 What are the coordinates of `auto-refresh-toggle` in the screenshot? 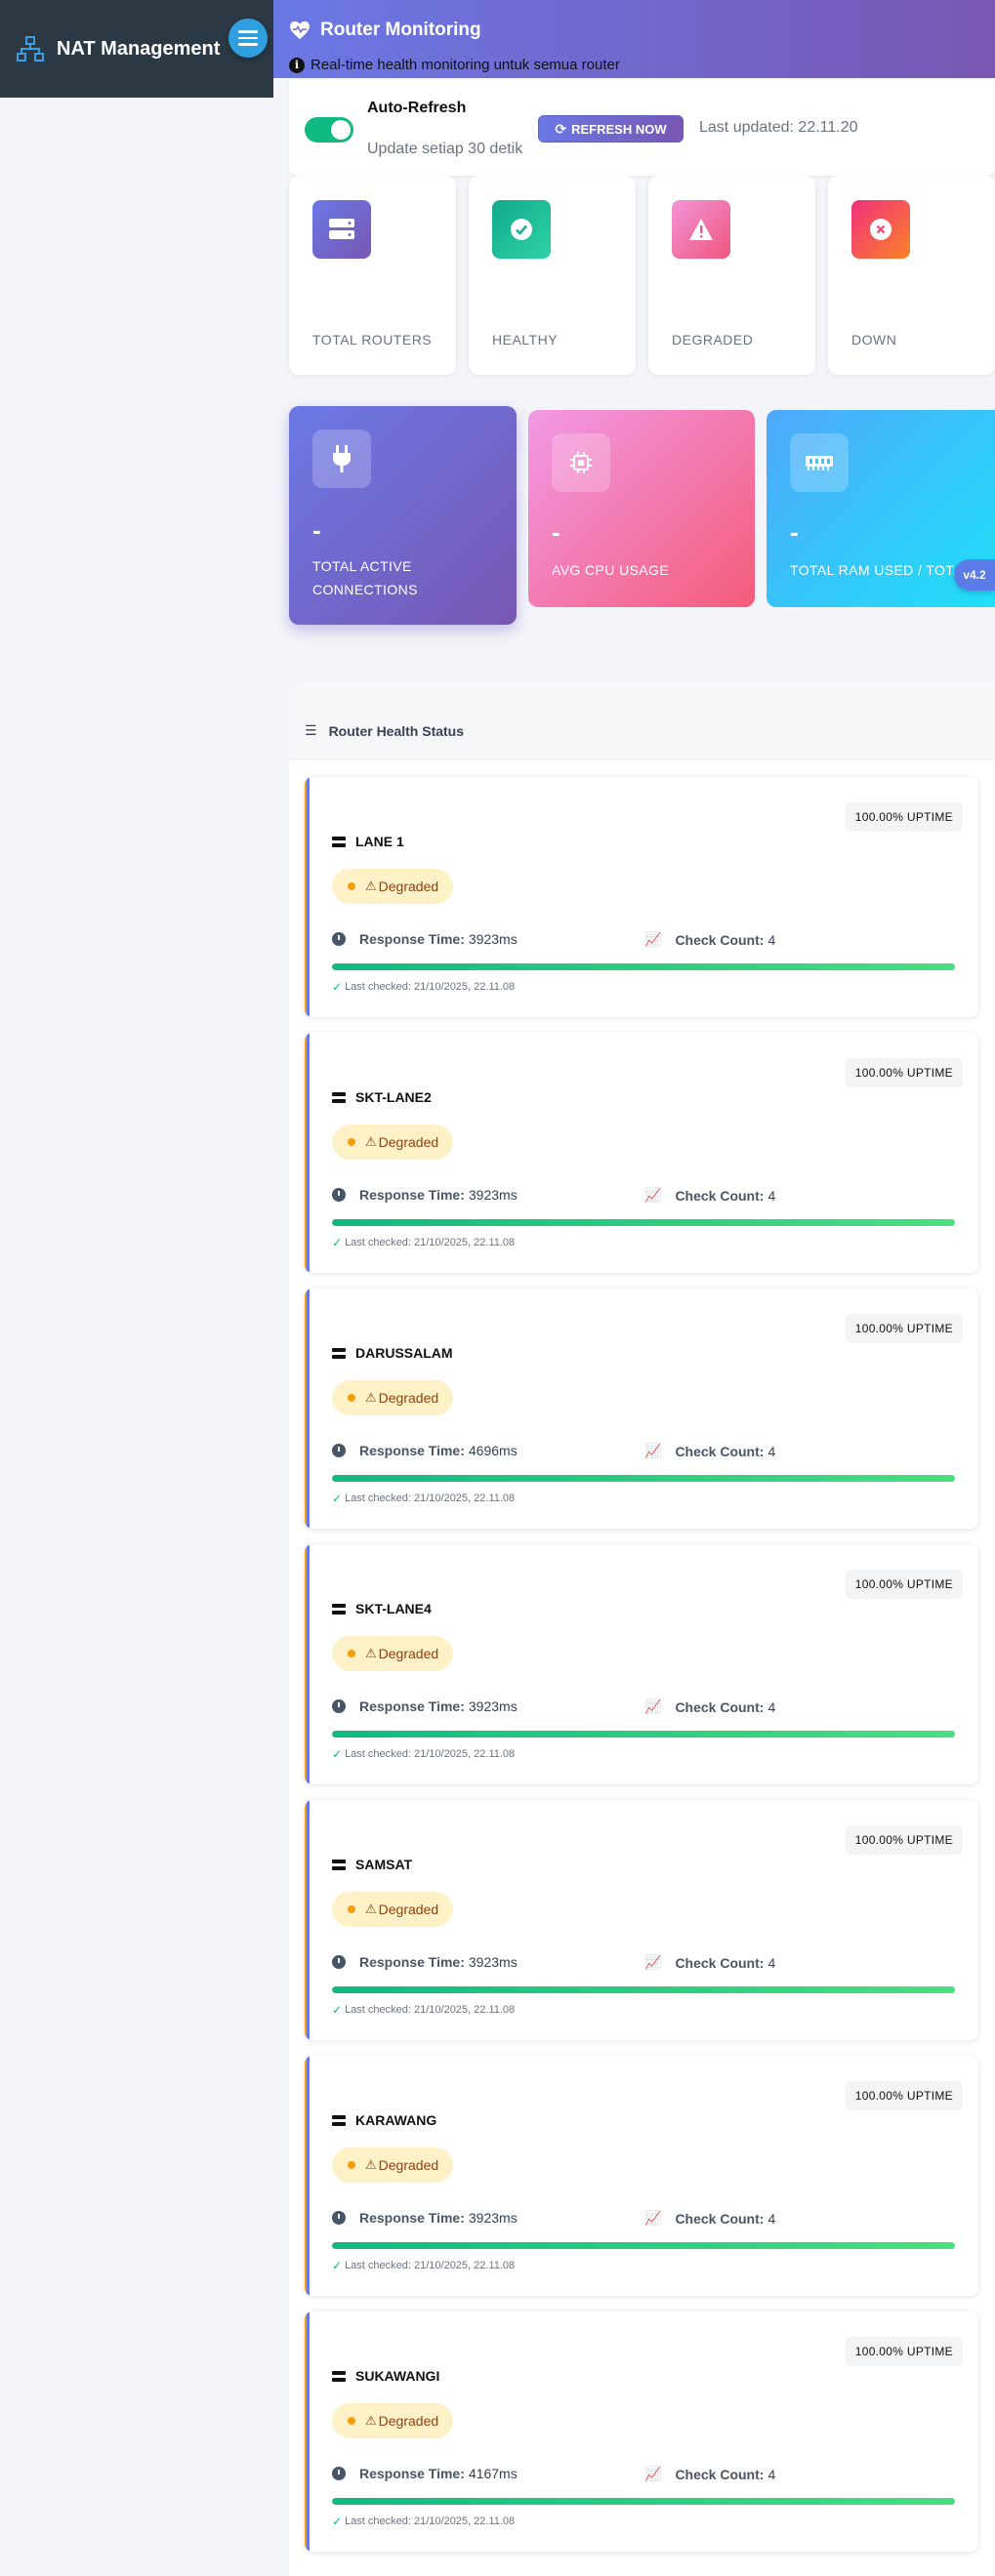 It's located at (329, 130).